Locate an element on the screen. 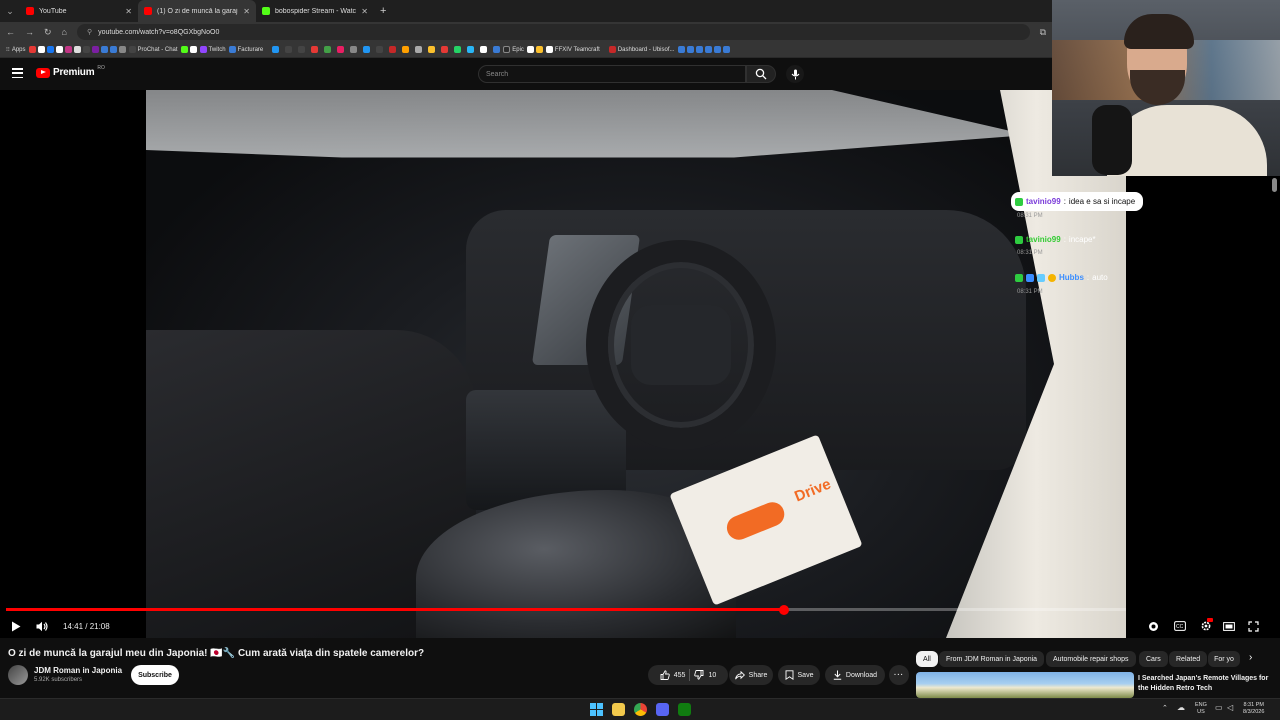  menu-icon is located at coordinates (17, 73).